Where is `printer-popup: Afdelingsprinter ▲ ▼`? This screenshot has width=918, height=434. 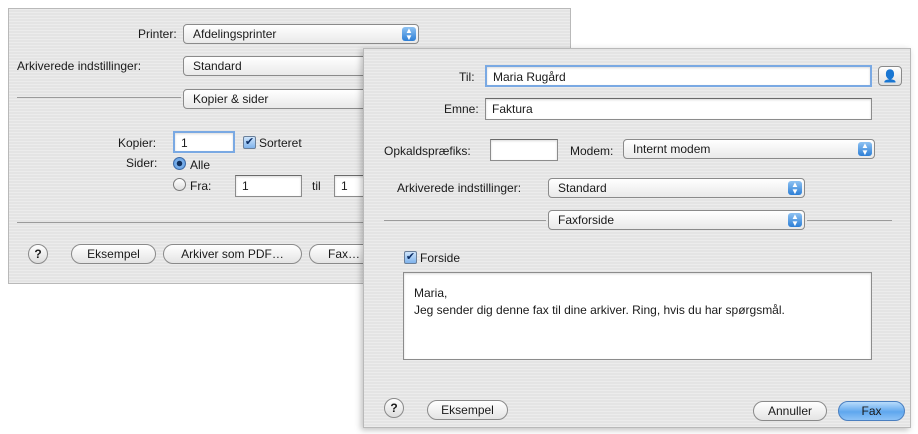
printer-popup: Afdelingsprinter ▲ ▼ is located at coordinates (301, 34).